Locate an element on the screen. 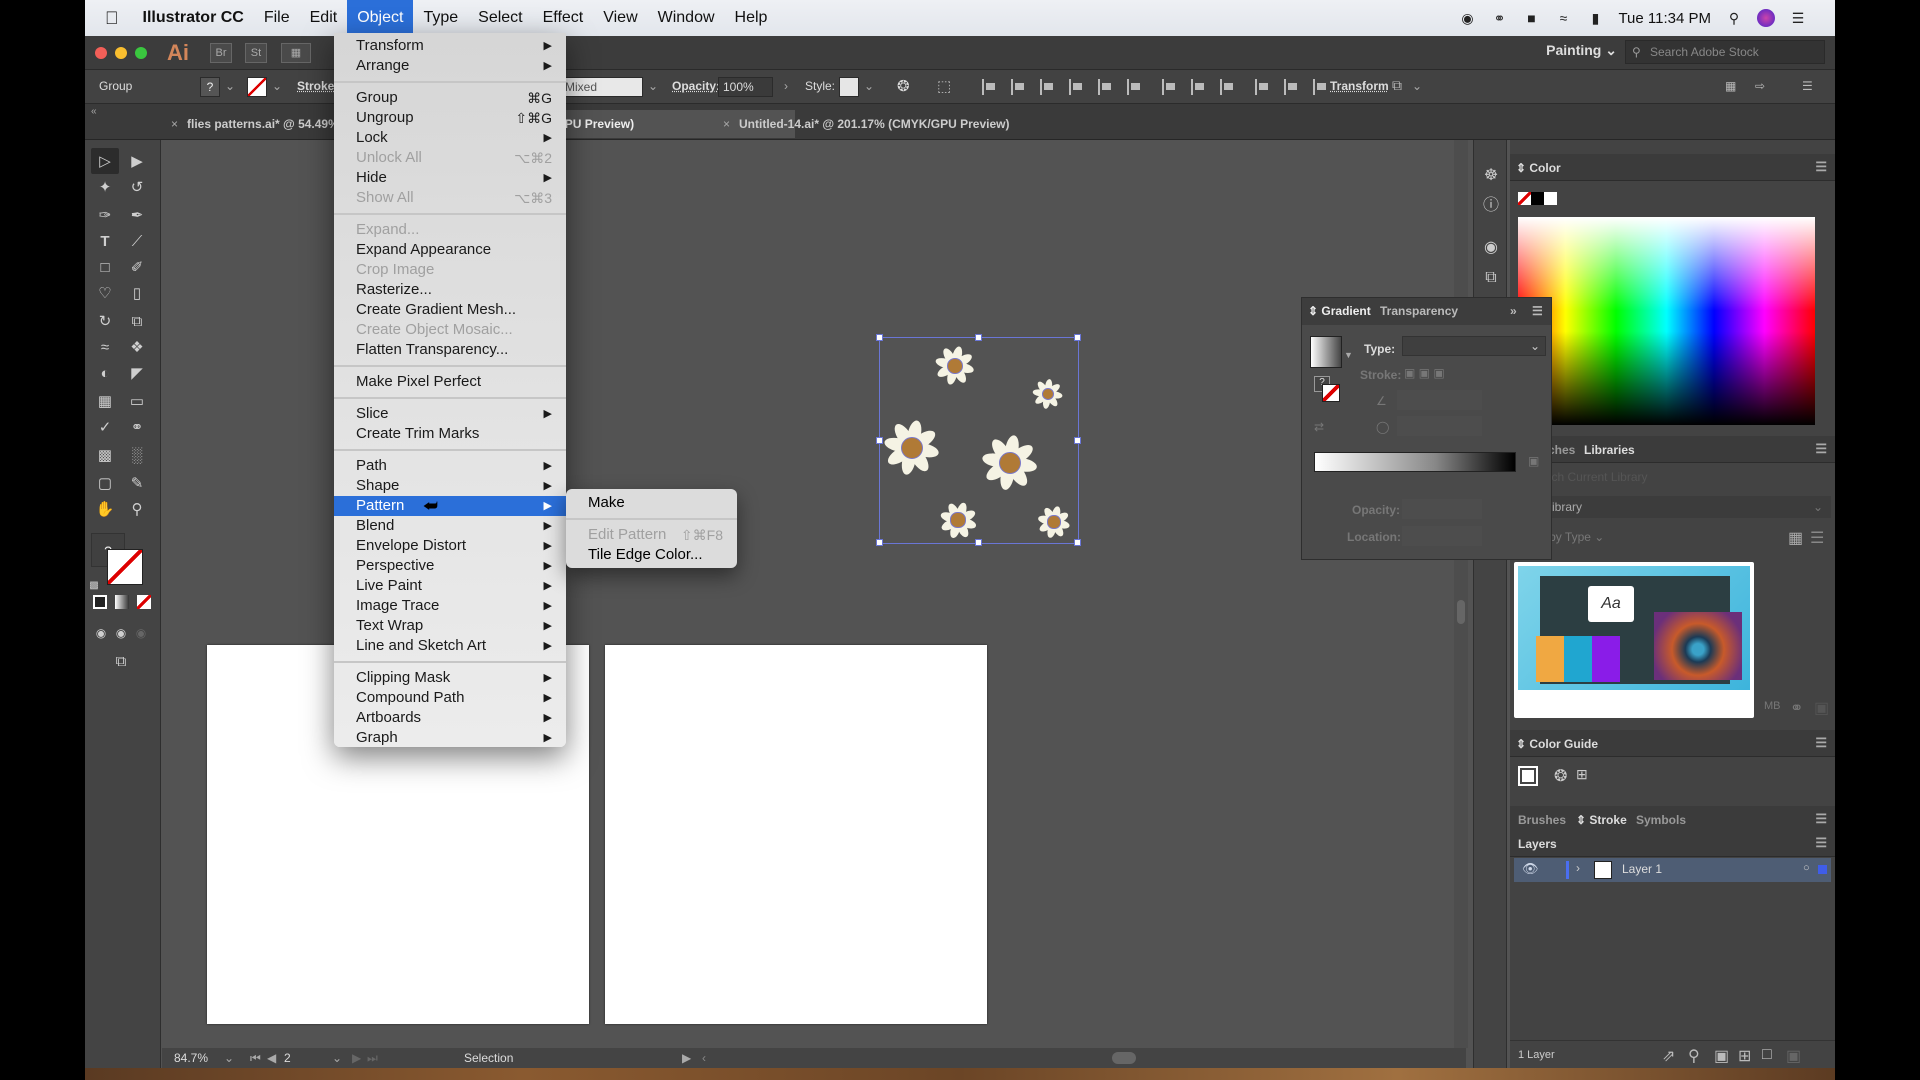  puppet-warp-tool-icon: ❖ is located at coordinates (137, 347).